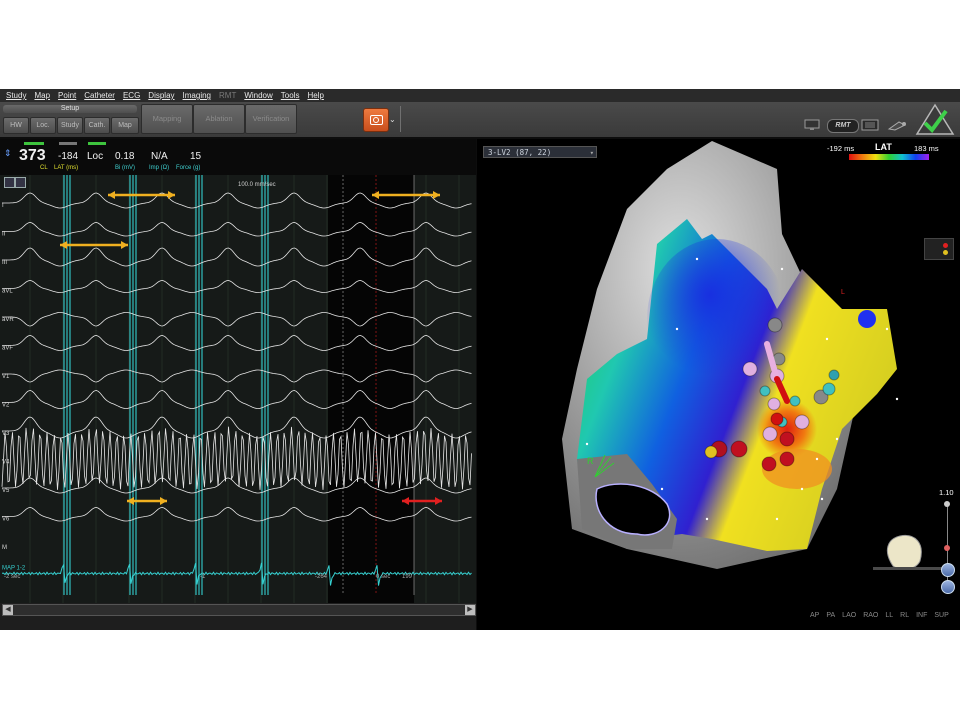 This screenshot has height=720, width=960. Describe the element at coordinates (871, 125) in the screenshot. I see `display-icon` at that location.